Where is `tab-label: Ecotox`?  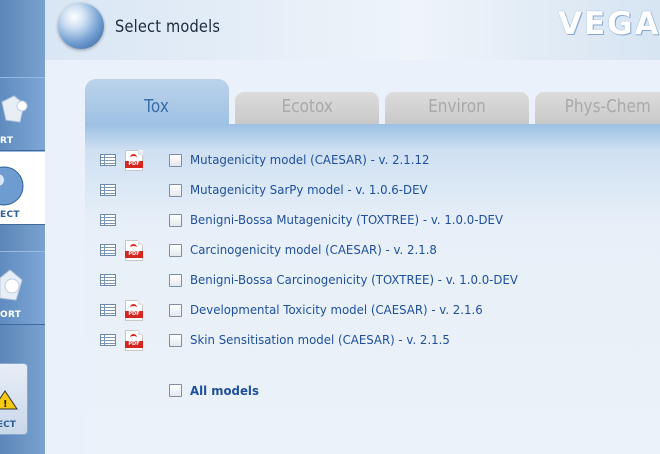 tab-label: Ecotox is located at coordinates (307, 106).